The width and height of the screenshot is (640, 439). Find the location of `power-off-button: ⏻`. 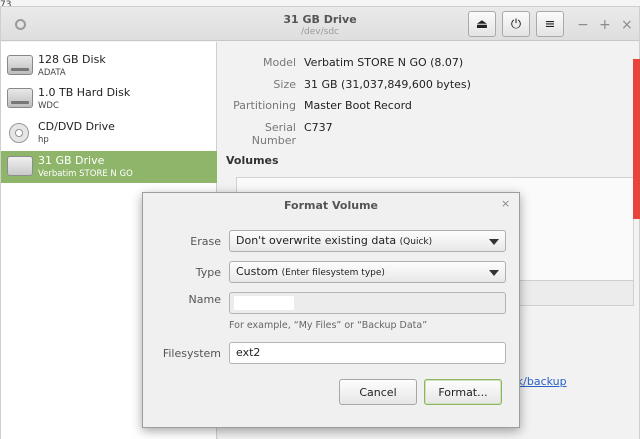

power-off-button: ⏻ is located at coordinates (516, 24).